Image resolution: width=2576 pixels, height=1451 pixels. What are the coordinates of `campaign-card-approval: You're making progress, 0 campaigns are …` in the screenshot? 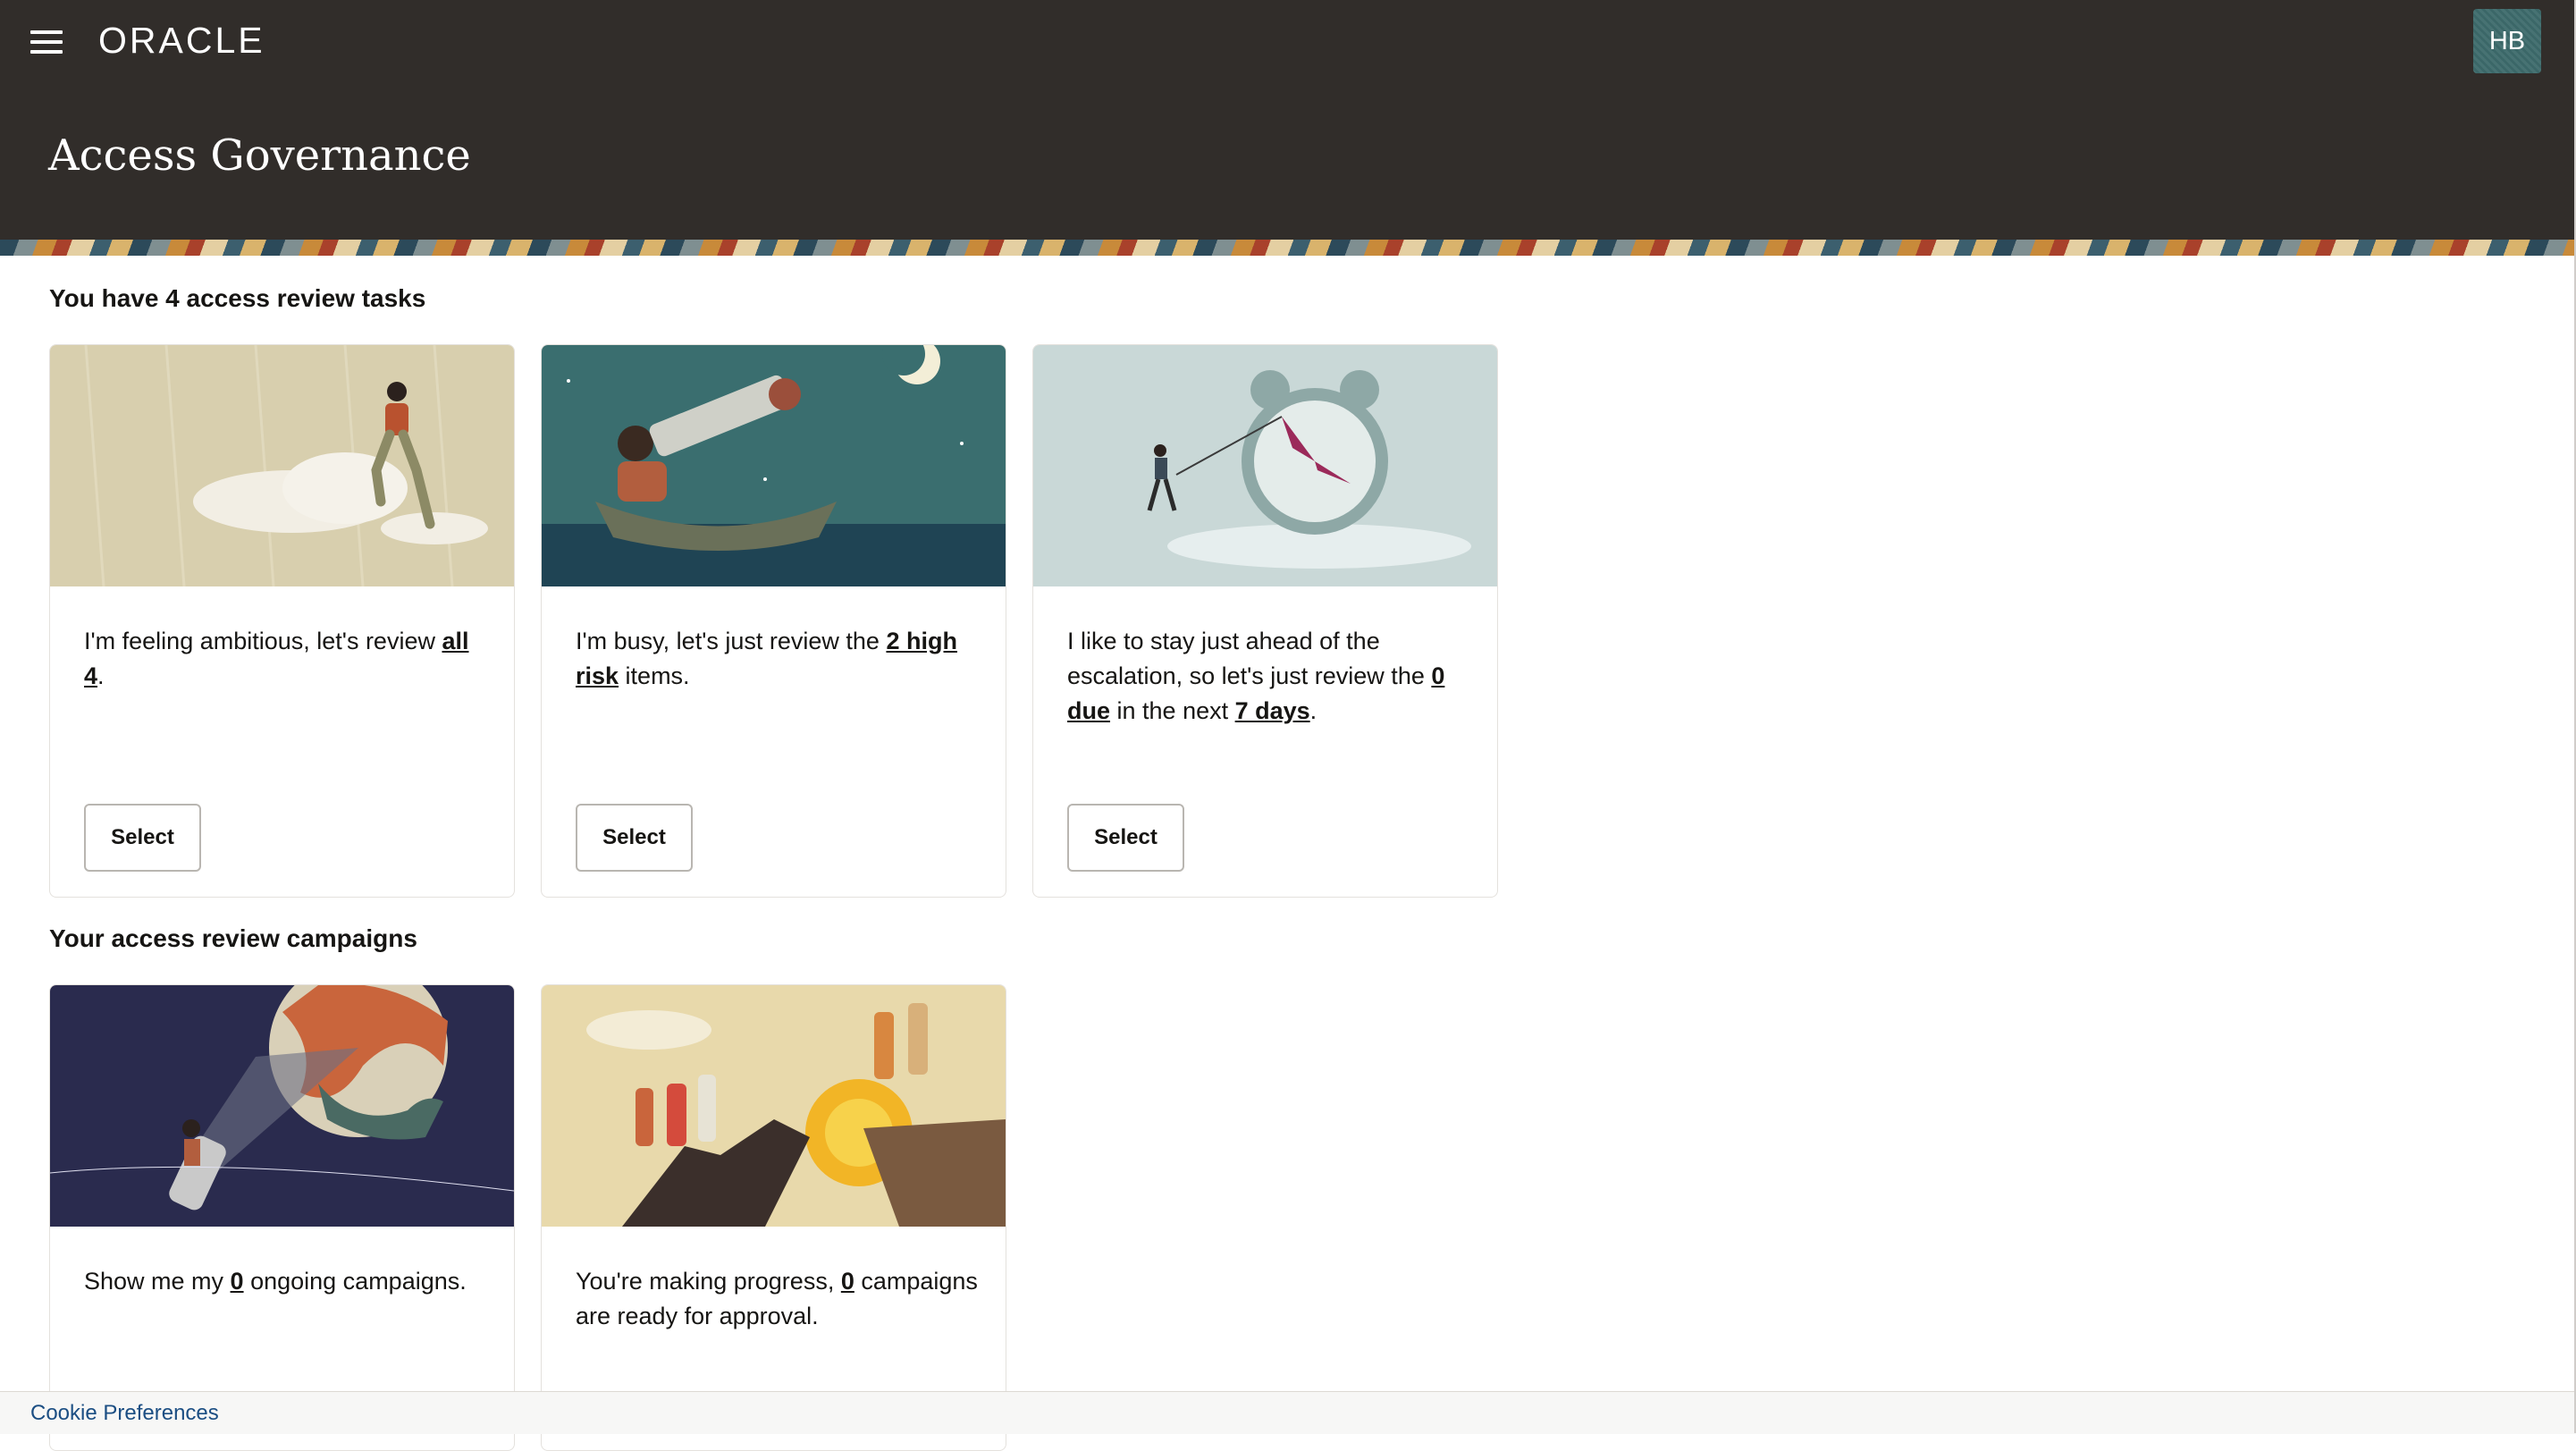 It's located at (774, 1217).